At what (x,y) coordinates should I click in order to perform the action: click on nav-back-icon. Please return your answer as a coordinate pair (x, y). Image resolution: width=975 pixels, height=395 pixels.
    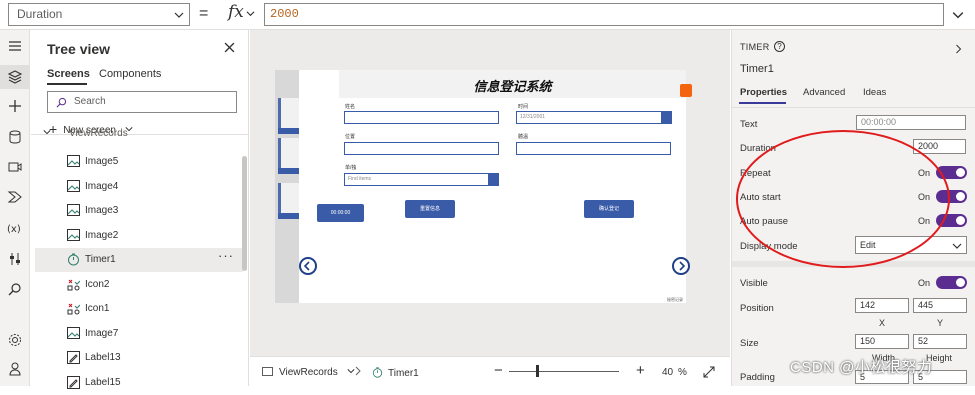
    Looking at the image, I should click on (308, 266).